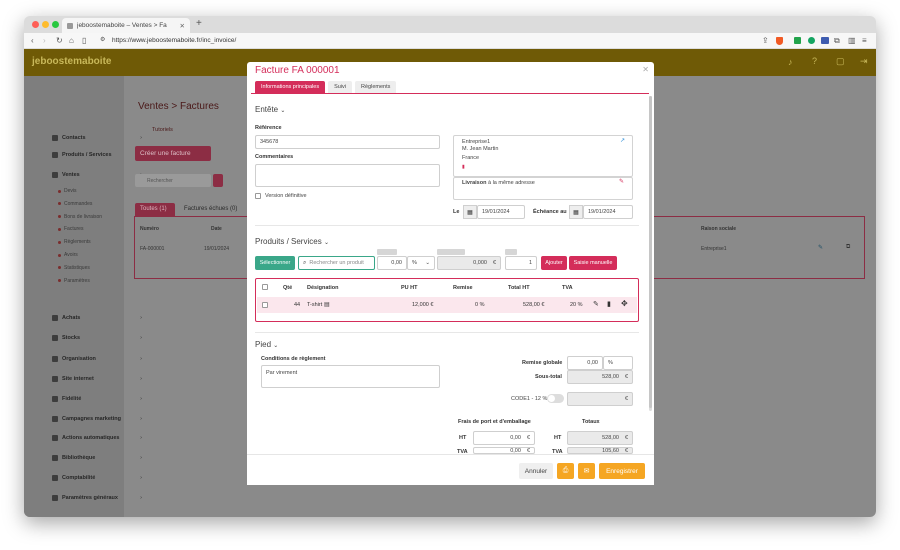 This screenshot has width=900, height=550. Describe the element at coordinates (35, 24) in the screenshot. I see `close-window-icon` at that location.